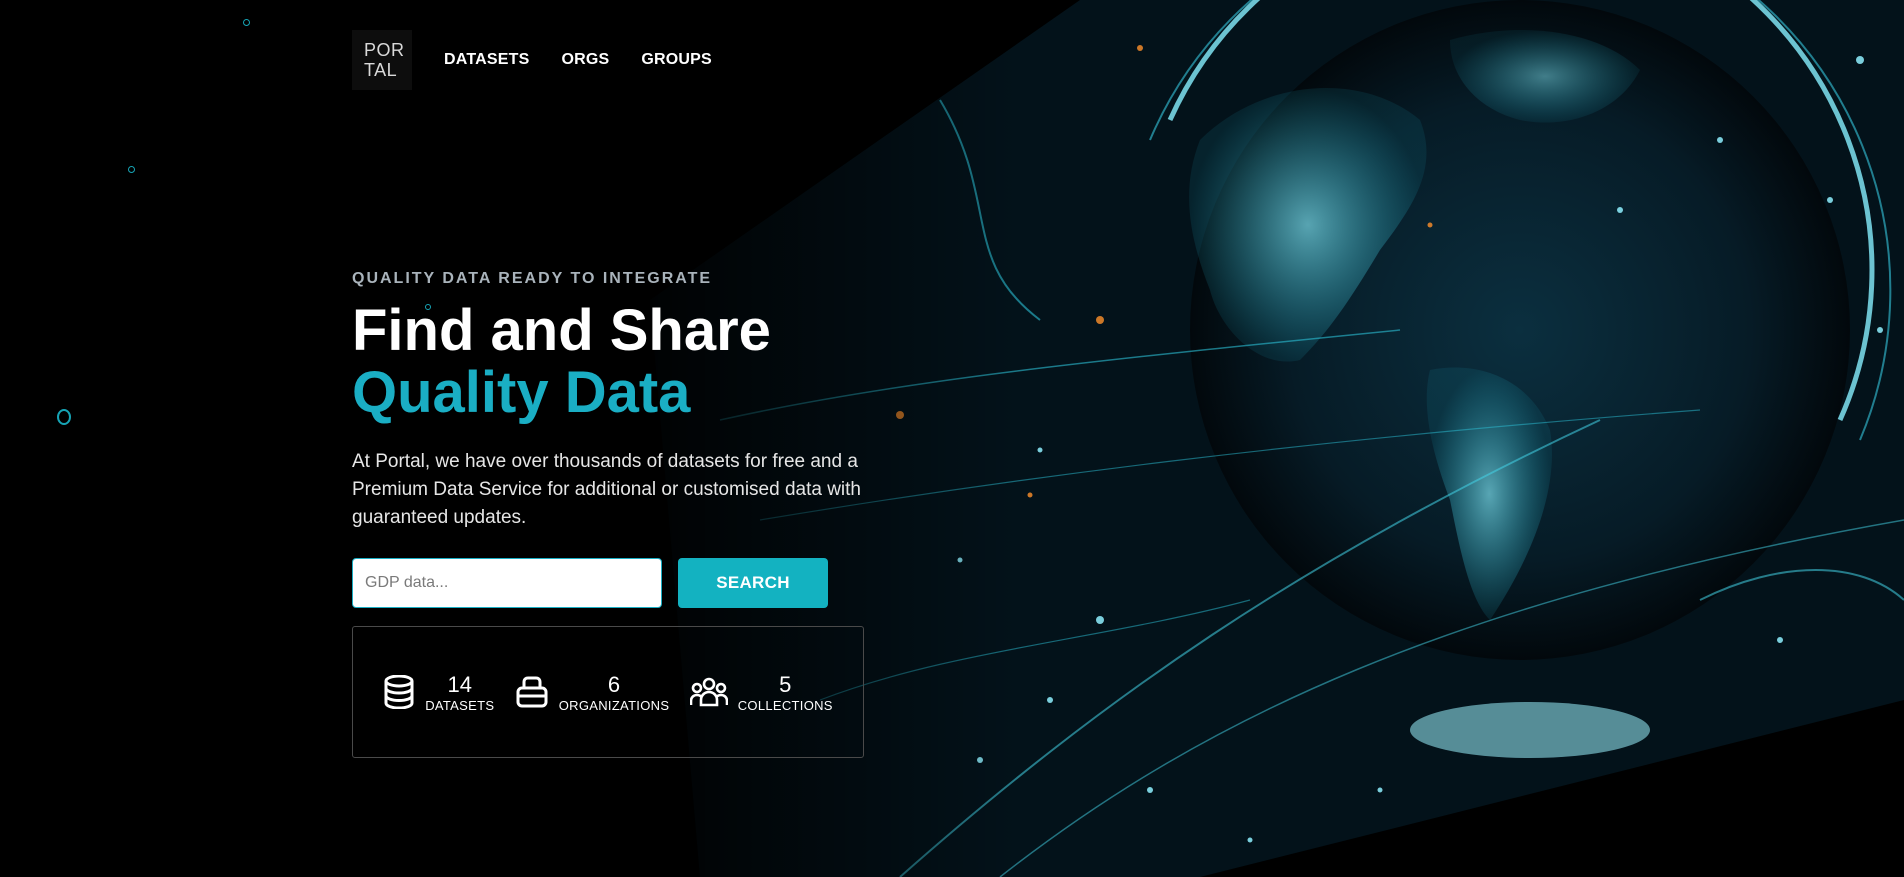 The height and width of the screenshot is (877, 1904). Describe the element at coordinates (486, 60) in the screenshot. I see `nav-datasets-link: DATASETS` at that location.